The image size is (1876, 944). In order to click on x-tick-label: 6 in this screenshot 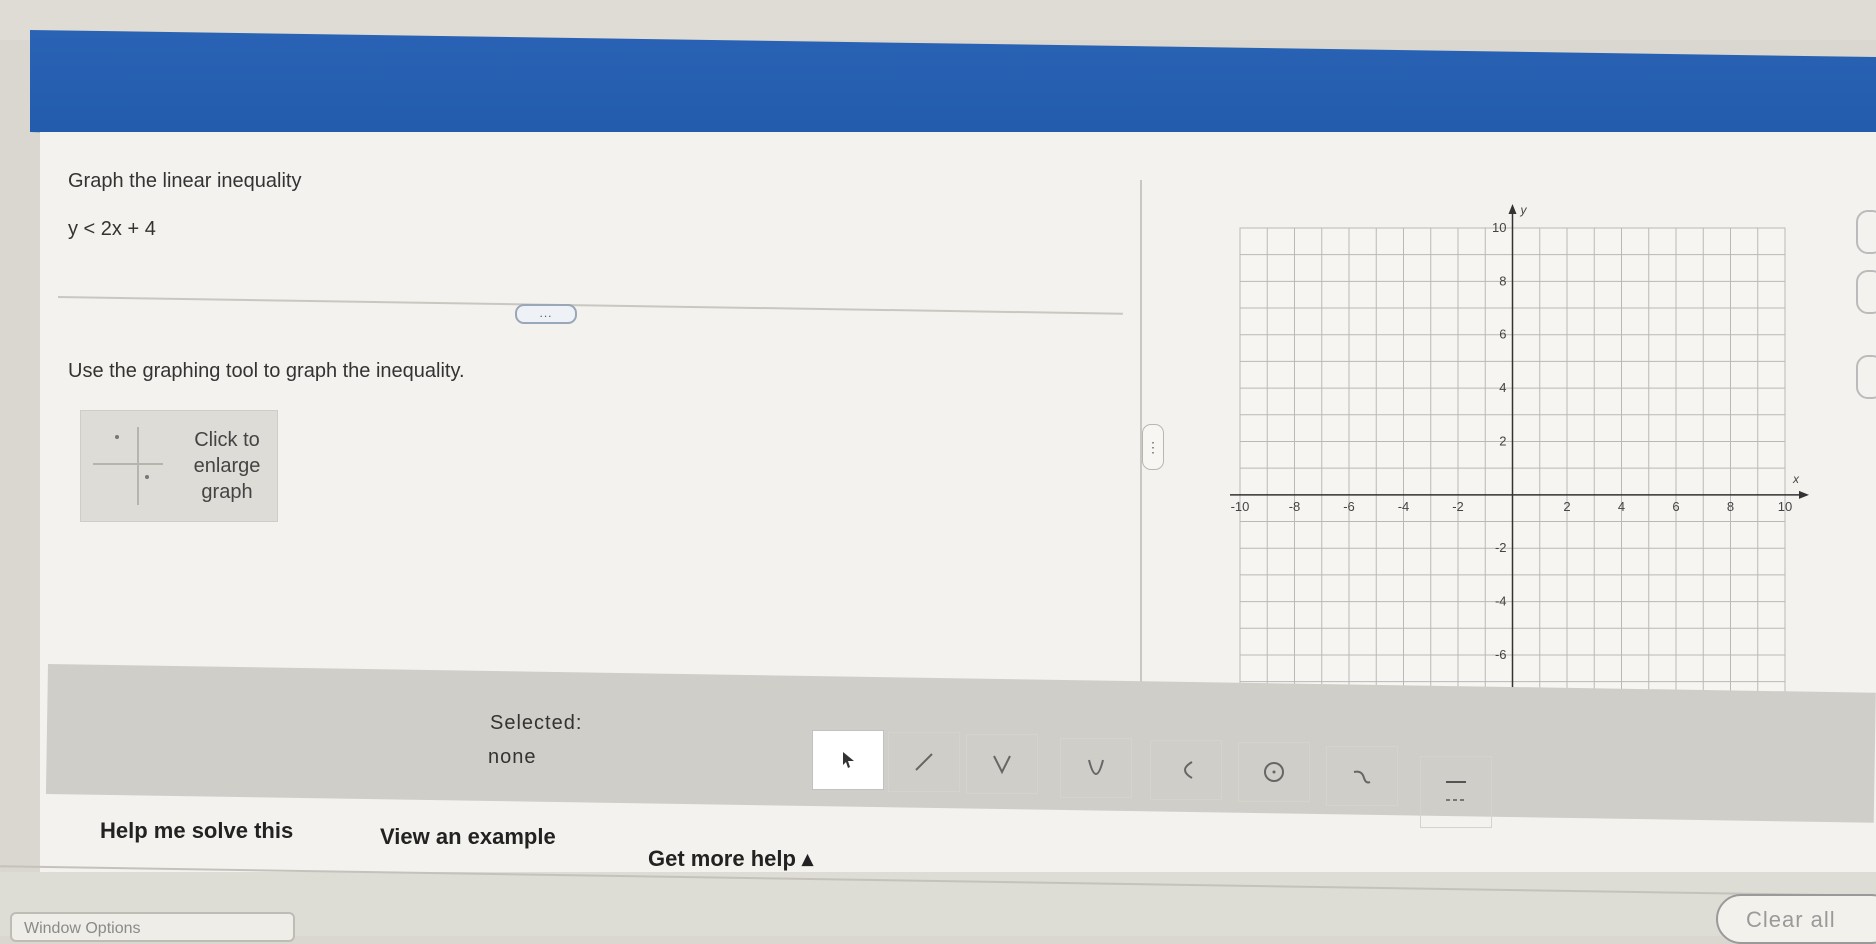, I will do `click(1675, 506)`.